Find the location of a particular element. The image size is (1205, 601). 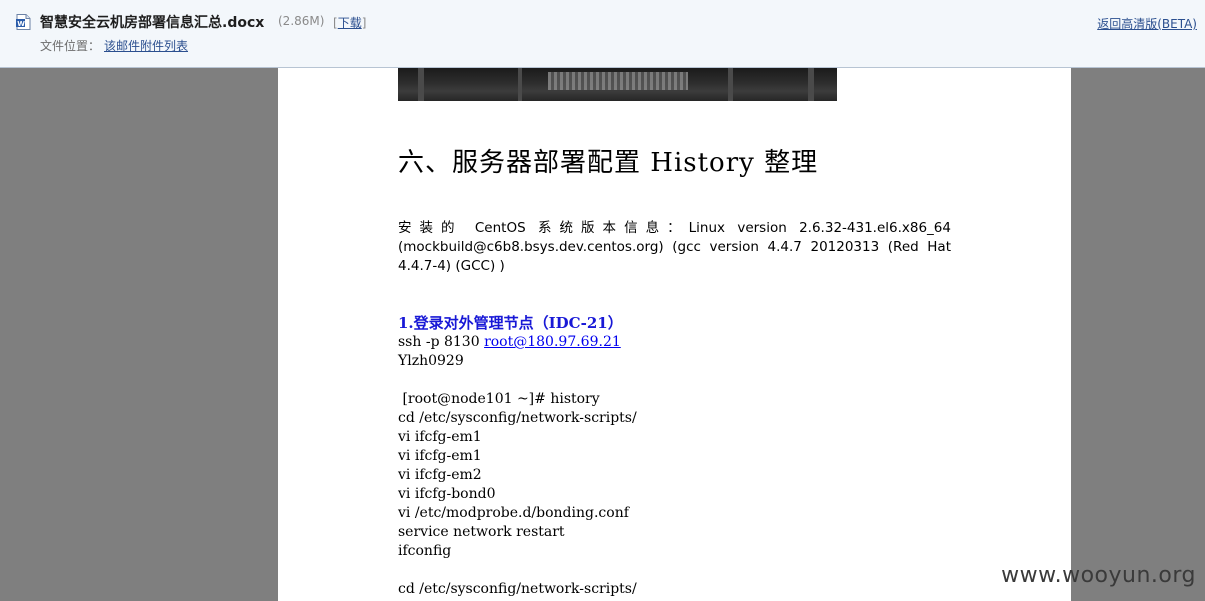

watermark: www.wooyun.org is located at coordinates (1098, 575).